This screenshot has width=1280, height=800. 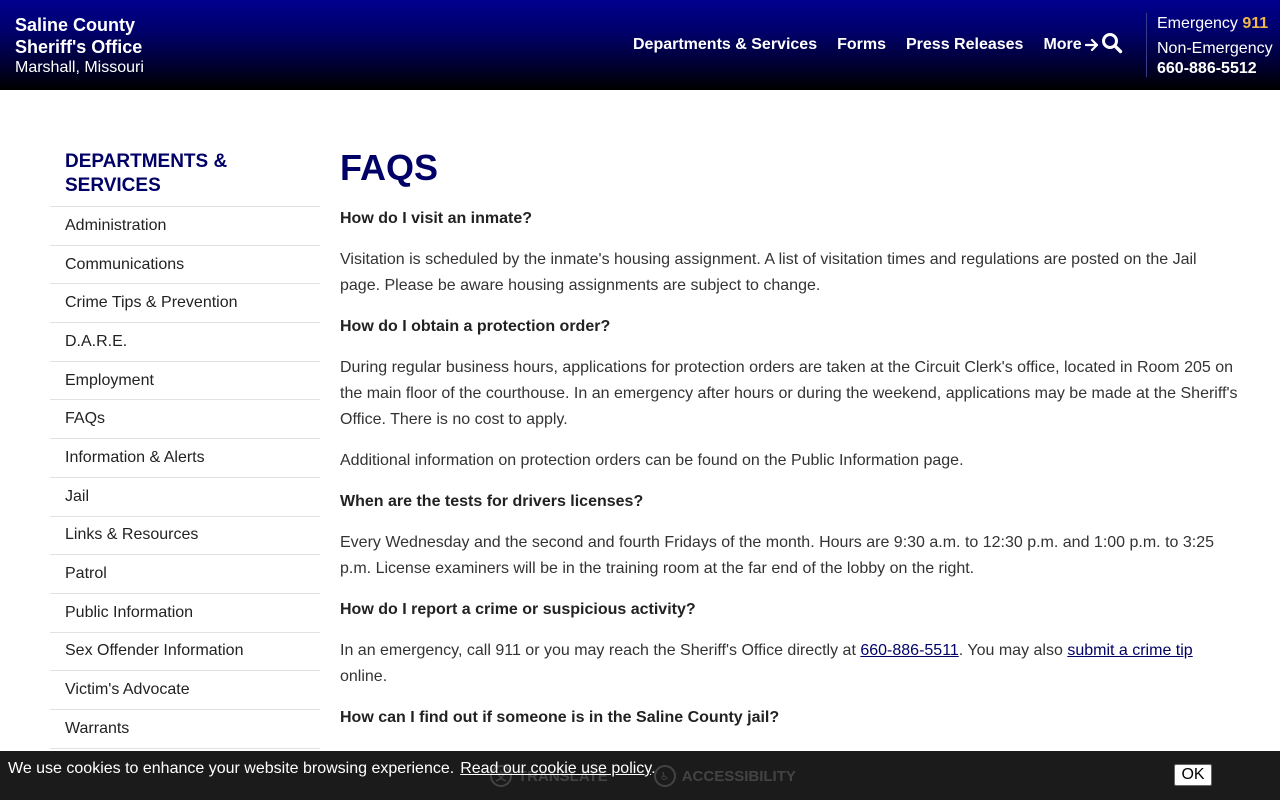 What do you see at coordinates (436, 218) in the screenshot?
I see `faq-question: How do I visit an inmate?` at bounding box center [436, 218].